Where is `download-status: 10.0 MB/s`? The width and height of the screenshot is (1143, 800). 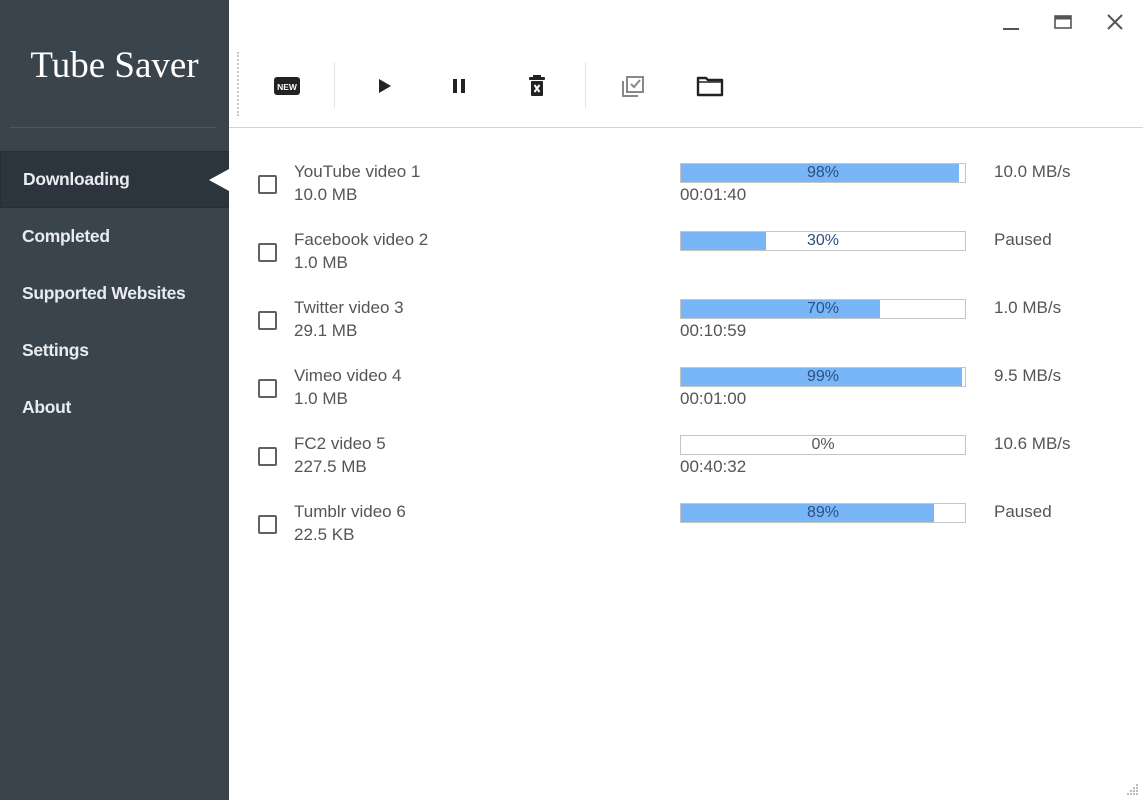 download-status: 10.0 MB/s is located at coordinates (1032, 171).